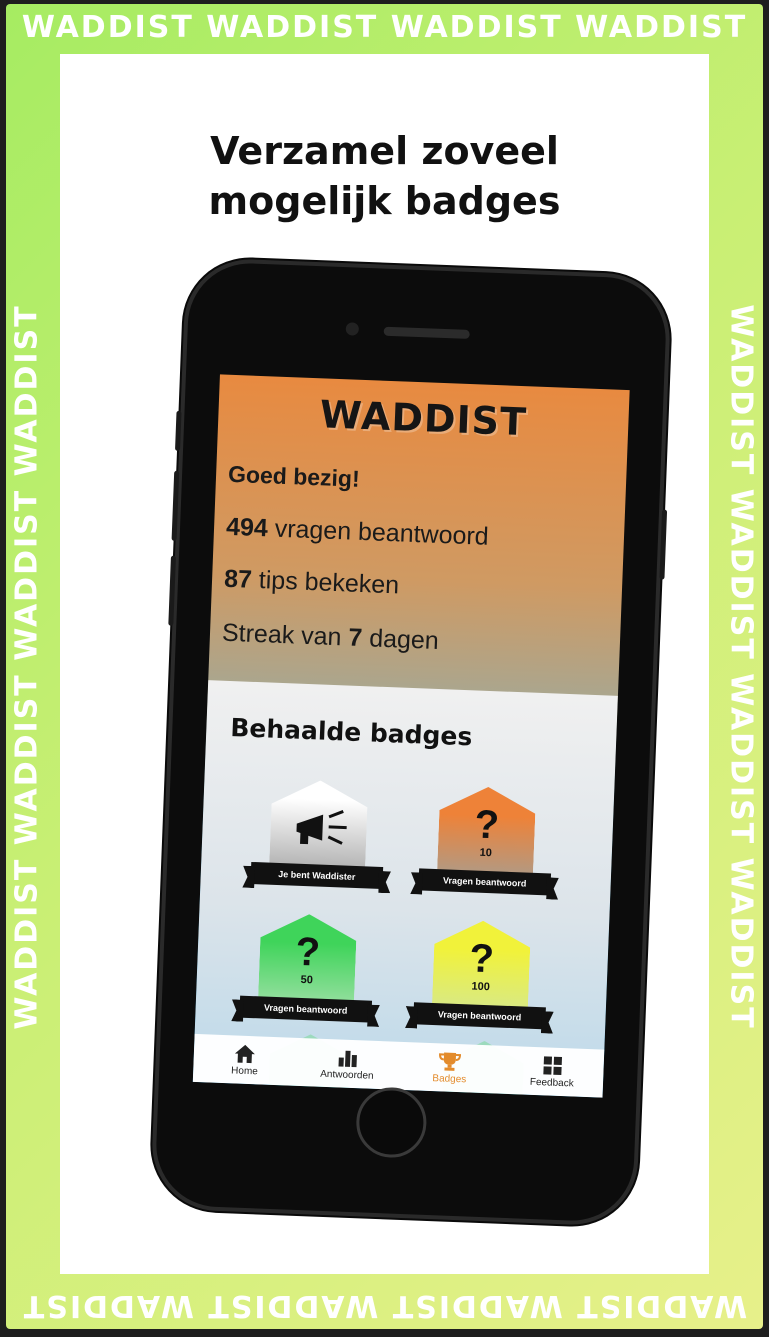 This screenshot has height=1337, width=769. I want to click on tab-feedback: Feedback, so click(552, 1072).